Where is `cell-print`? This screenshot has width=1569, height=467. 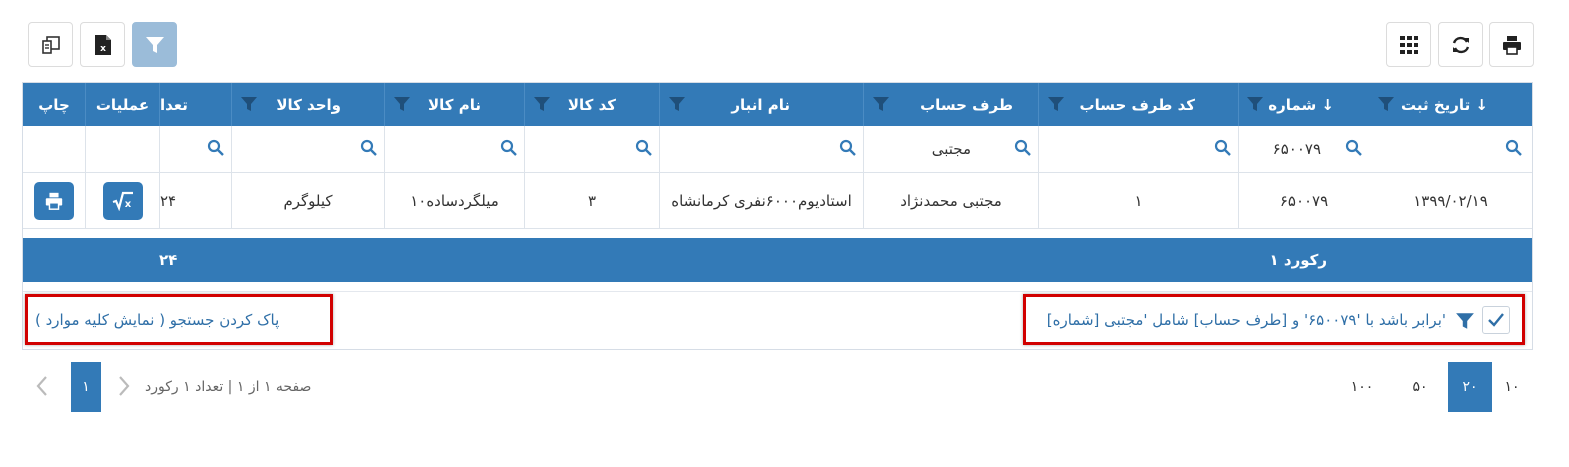
cell-print is located at coordinates (54, 200).